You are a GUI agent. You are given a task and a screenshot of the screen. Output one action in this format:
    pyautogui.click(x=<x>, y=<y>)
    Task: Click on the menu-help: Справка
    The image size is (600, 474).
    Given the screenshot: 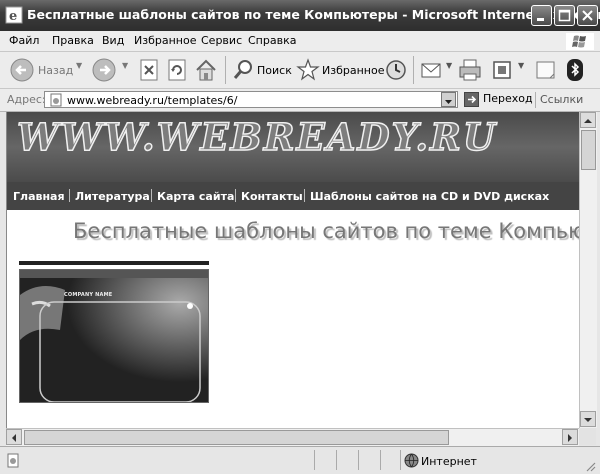 What is the action you would take?
    pyautogui.click(x=272, y=40)
    